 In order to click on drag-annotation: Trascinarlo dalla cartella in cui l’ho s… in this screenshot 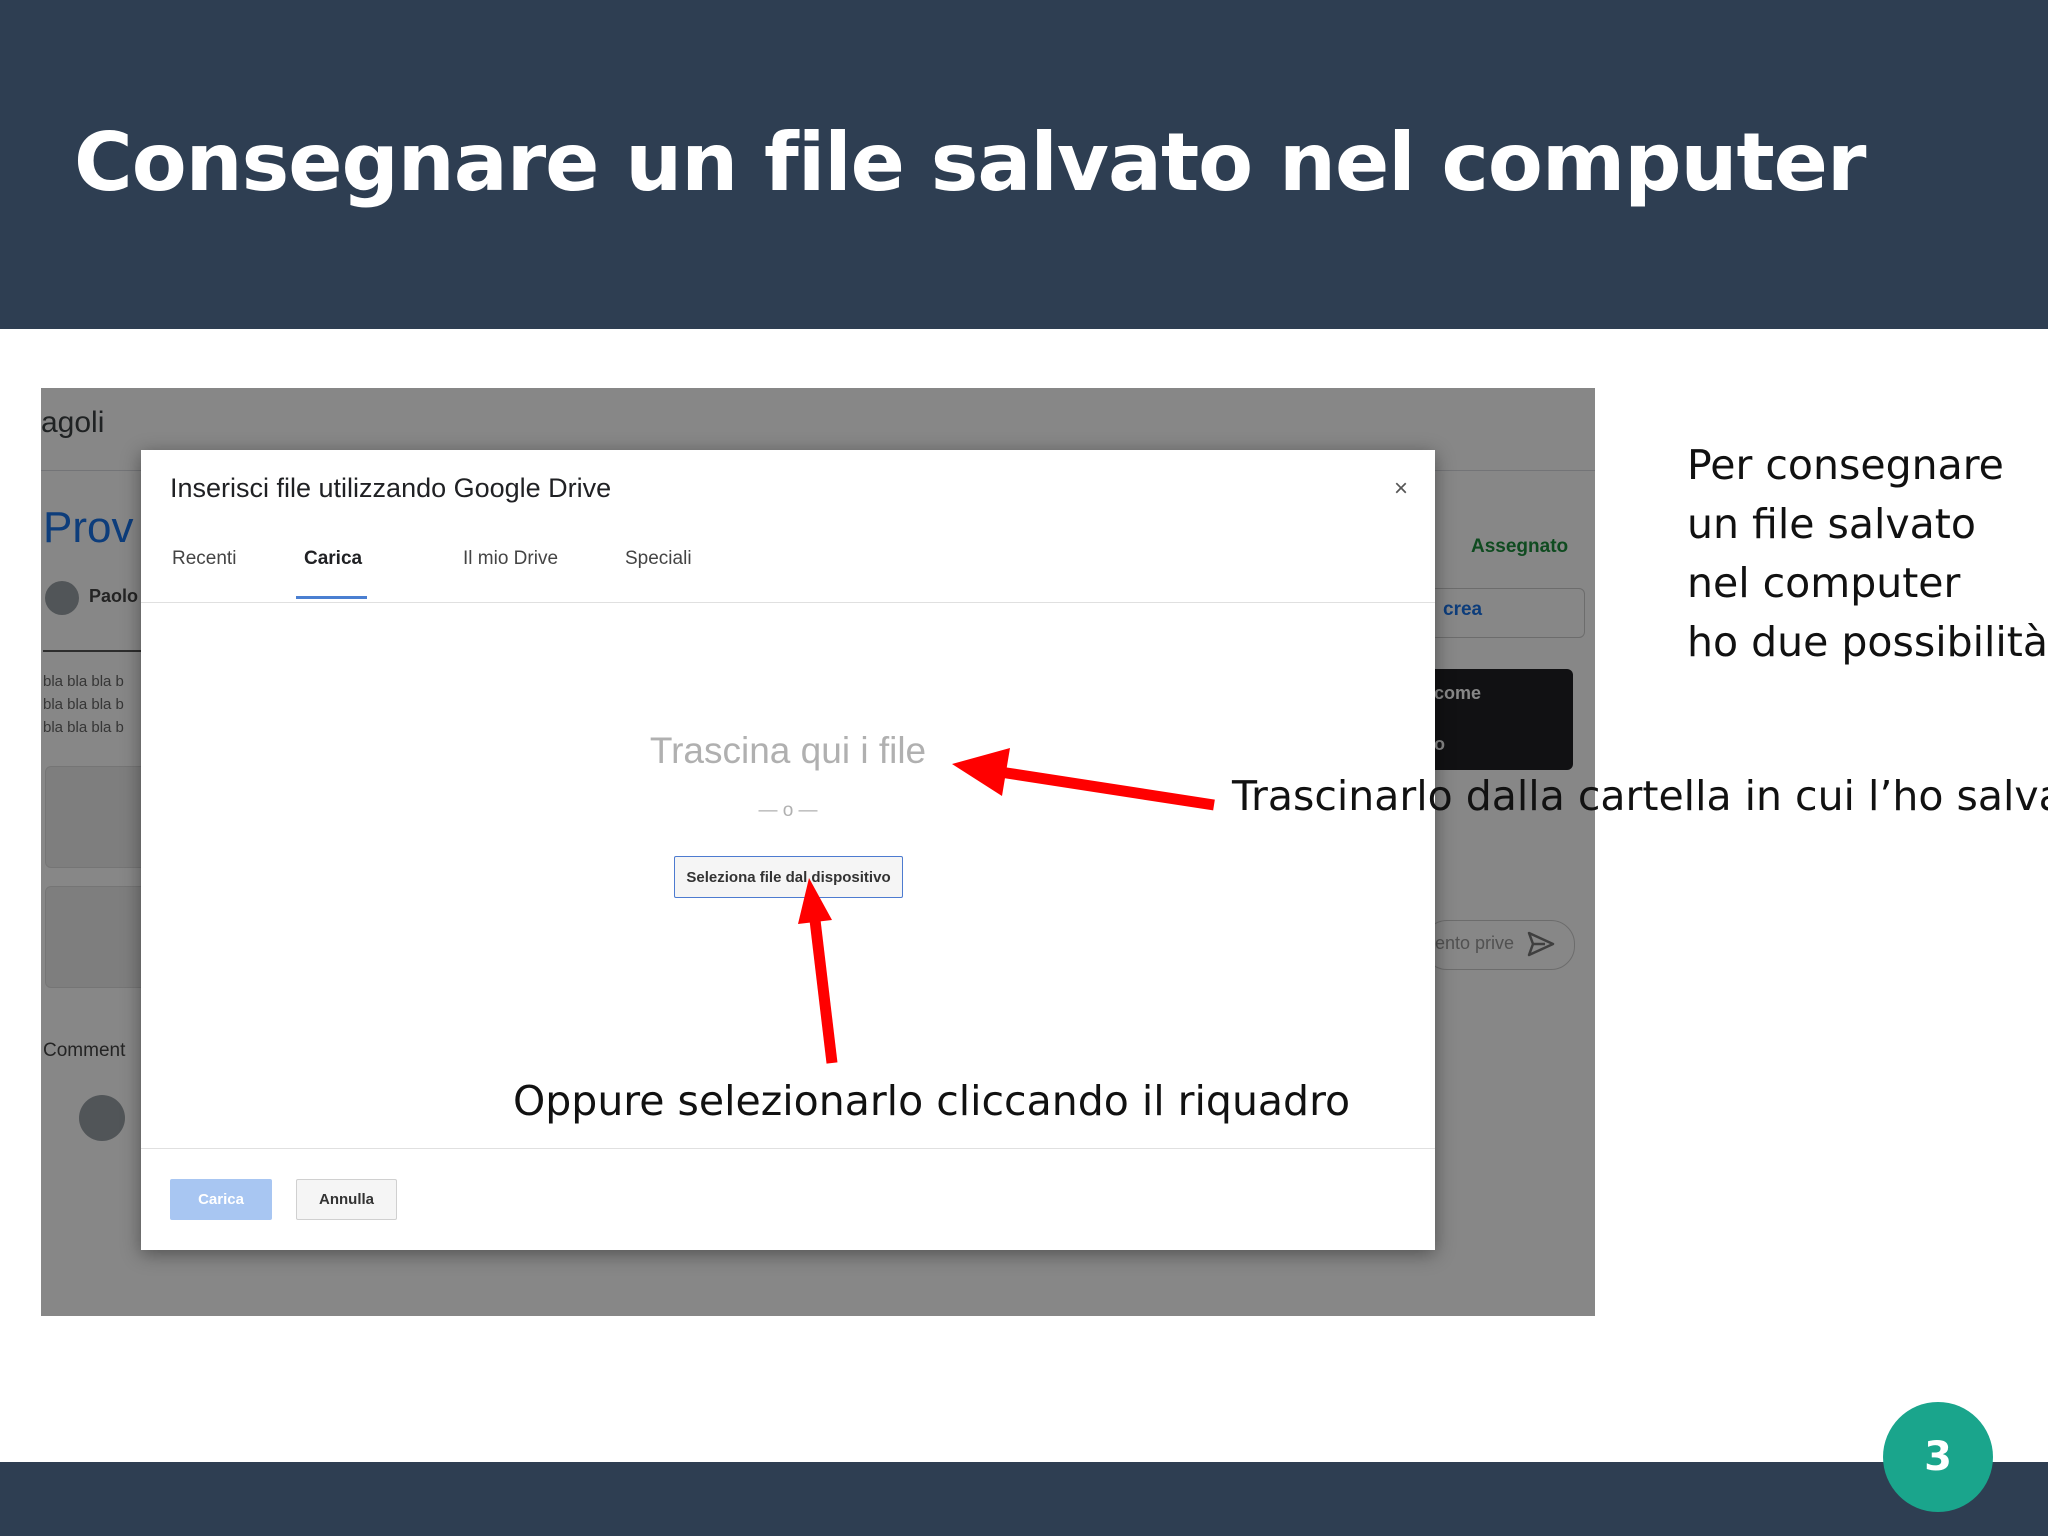, I will do `click(1640, 796)`.